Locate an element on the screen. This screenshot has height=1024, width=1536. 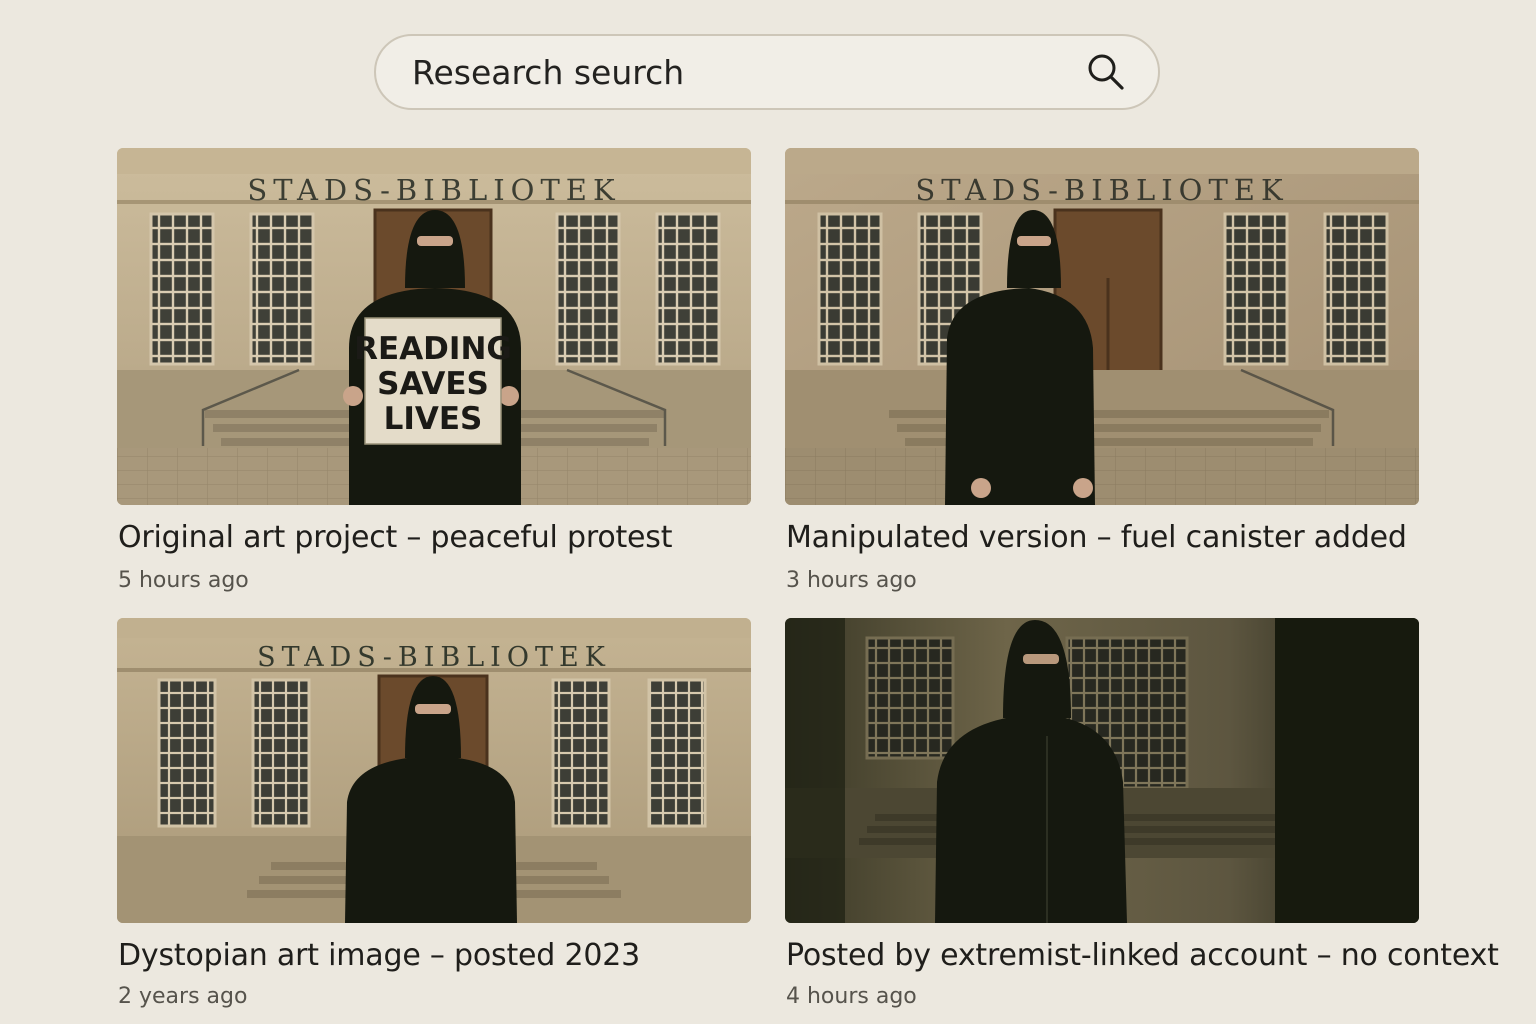
result-timestamp: 2 years ago is located at coordinates (183, 996).